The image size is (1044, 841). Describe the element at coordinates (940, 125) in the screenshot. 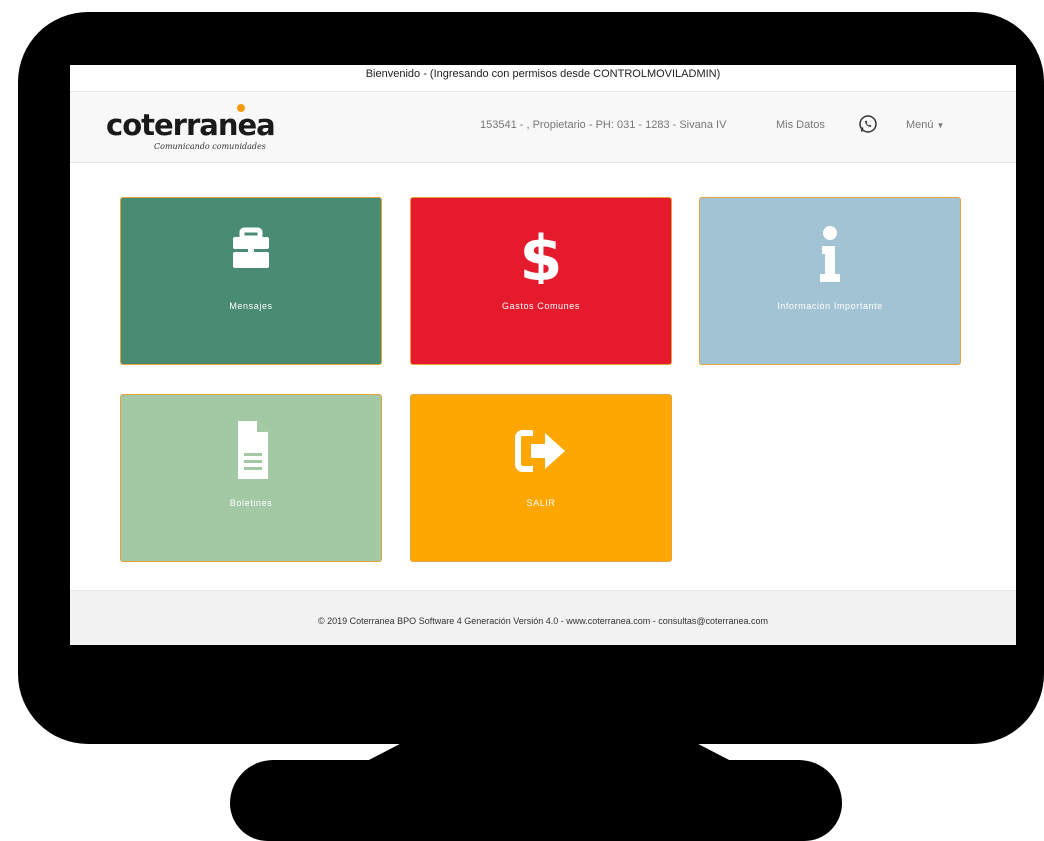

I see `caret-down-icon: ▼` at that location.